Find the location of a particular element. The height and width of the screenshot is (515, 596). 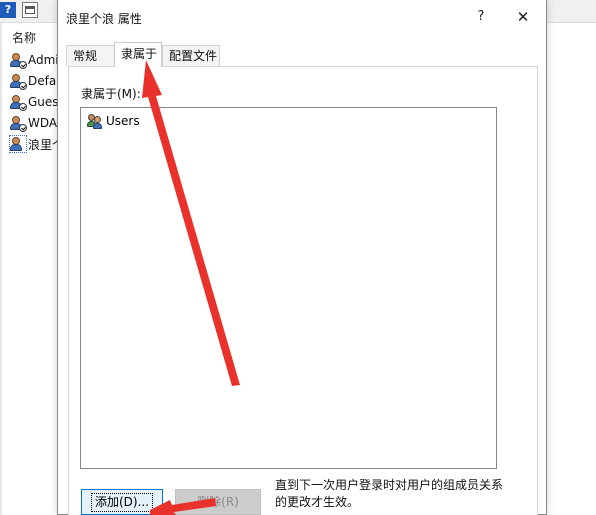

group-name: Users is located at coordinates (123, 121).